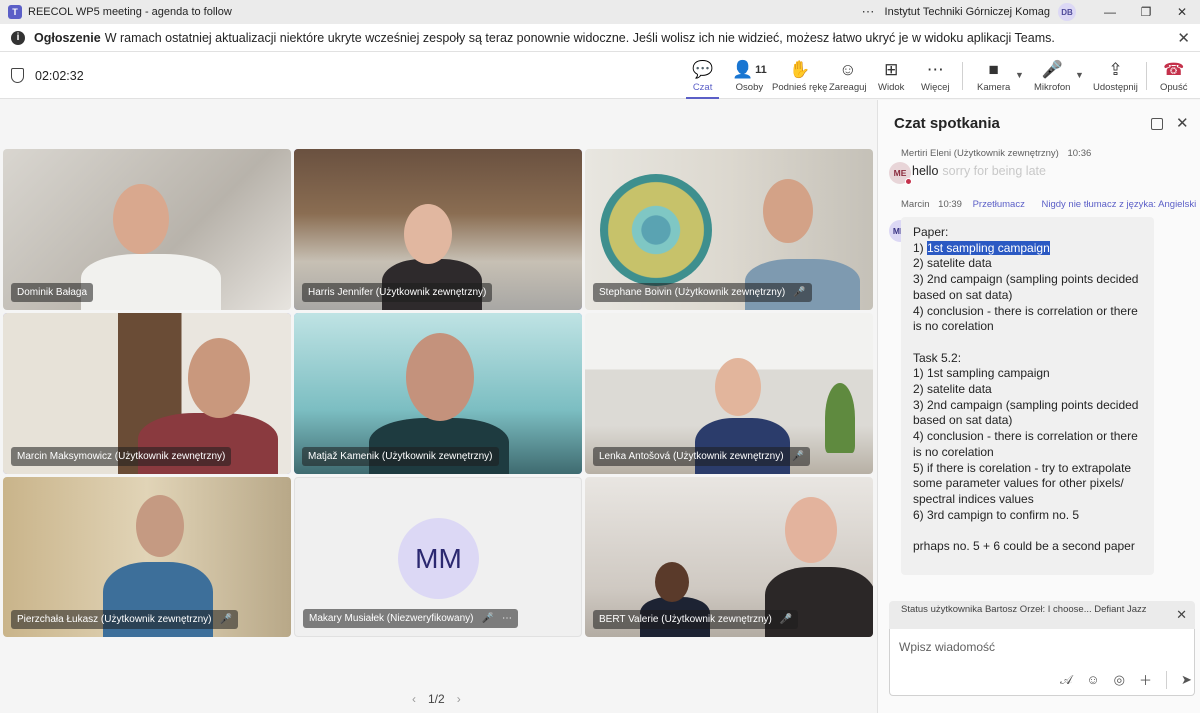 Image resolution: width=1200 pixels, height=713 pixels. I want to click on selected-text: 1st sampling campaign, so click(988, 247).